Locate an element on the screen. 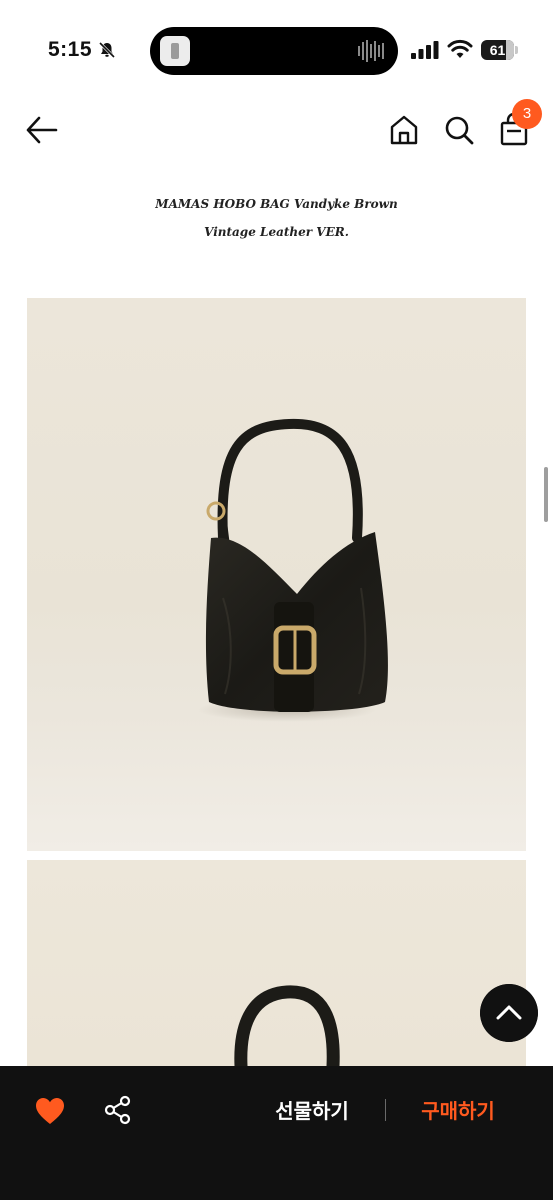 The width and height of the screenshot is (553, 1200). hobo-bag-strap-illustration is located at coordinates (287, 1025).